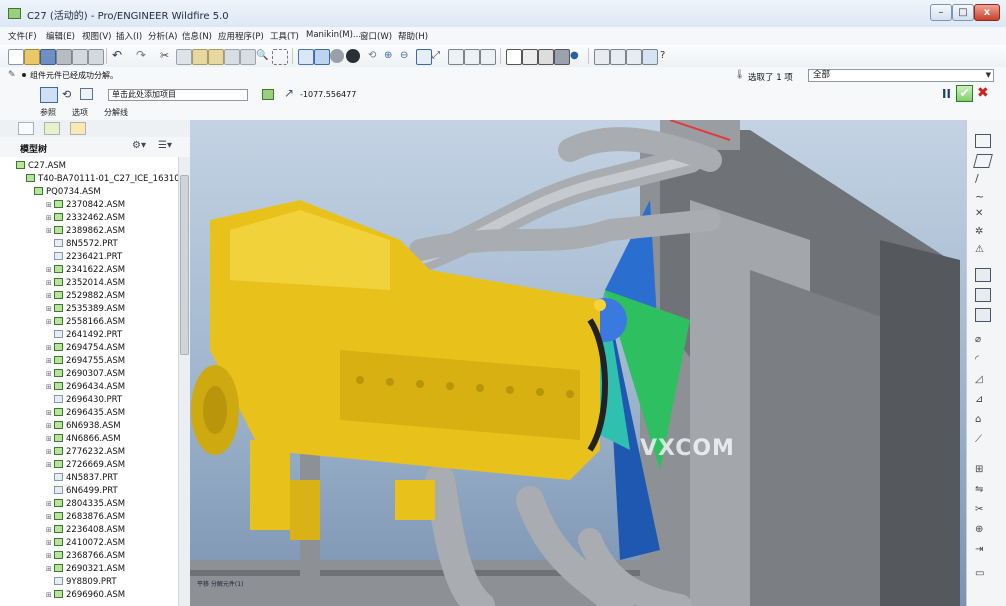 This screenshot has height=606, width=1006. I want to click on draft-tool-icon: ⊿, so click(982, 400).